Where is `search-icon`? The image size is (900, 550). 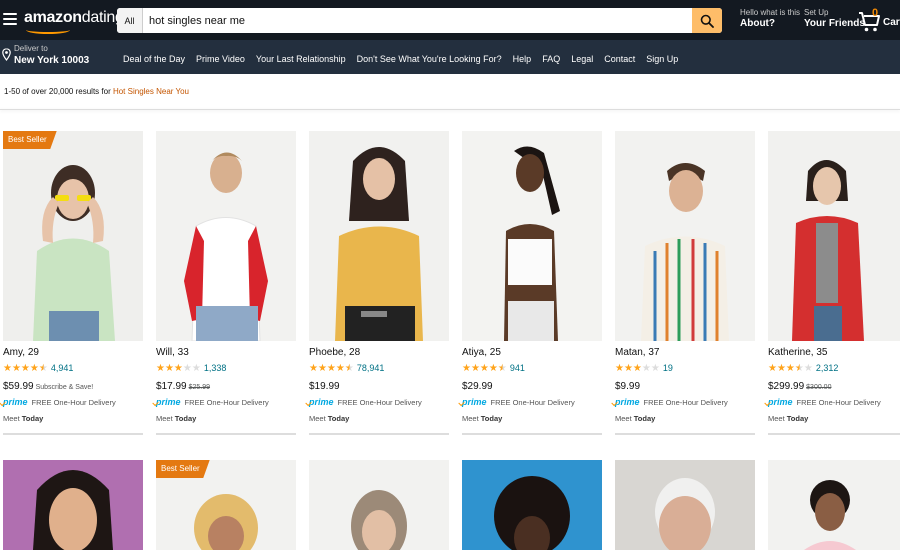
search-icon is located at coordinates (707, 21).